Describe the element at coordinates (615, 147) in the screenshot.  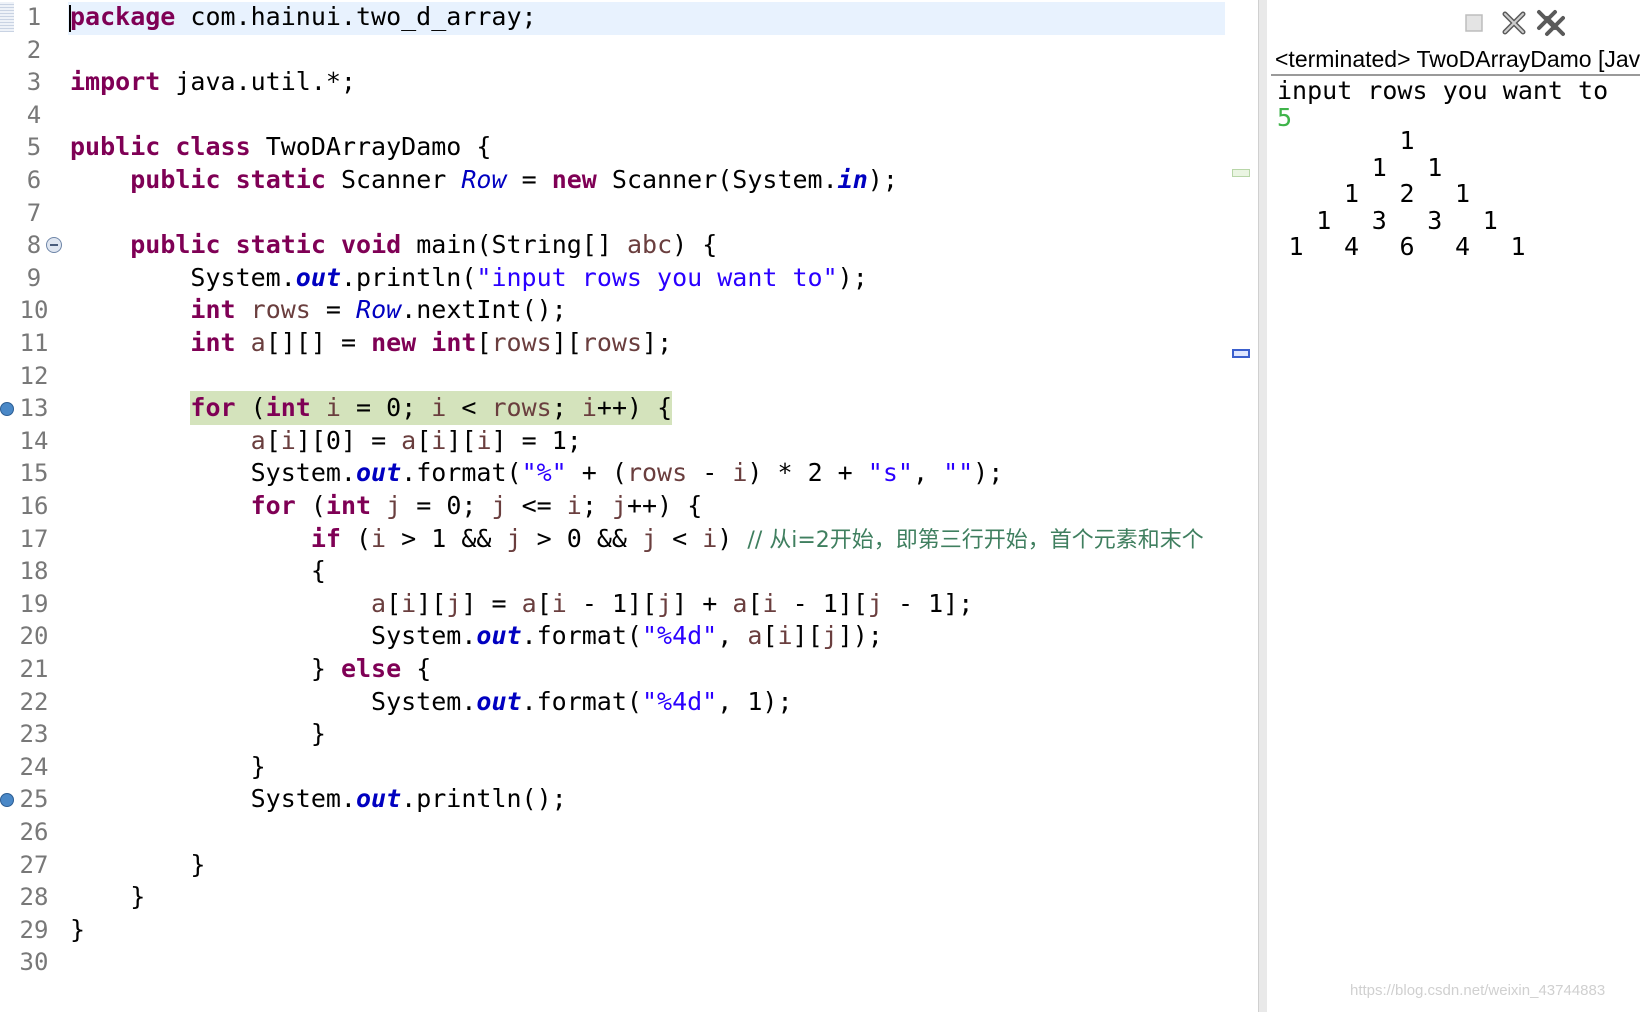
I see `code-line: 5 public class TwoDArrayDamo {` at that location.